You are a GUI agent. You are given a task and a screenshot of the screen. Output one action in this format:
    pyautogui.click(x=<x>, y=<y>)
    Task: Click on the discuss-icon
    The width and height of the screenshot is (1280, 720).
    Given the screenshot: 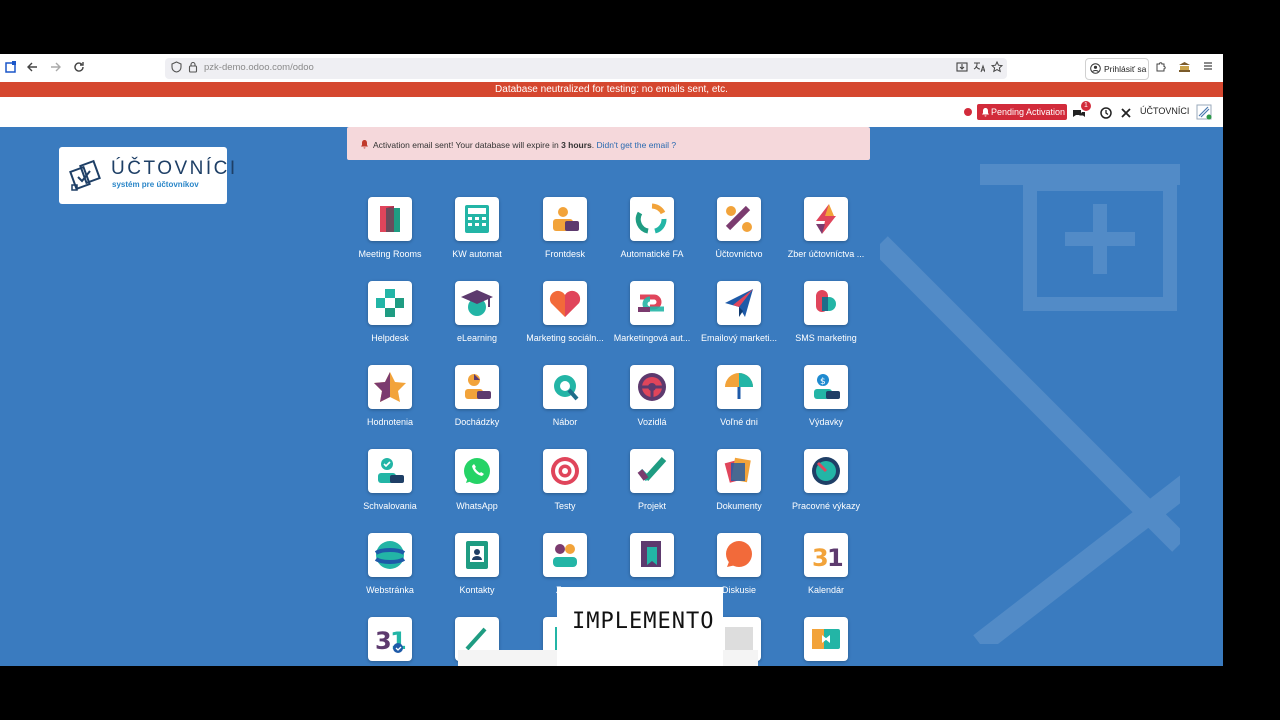 What is the action you would take?
    pyautogui.click(x=739, y=555)
    